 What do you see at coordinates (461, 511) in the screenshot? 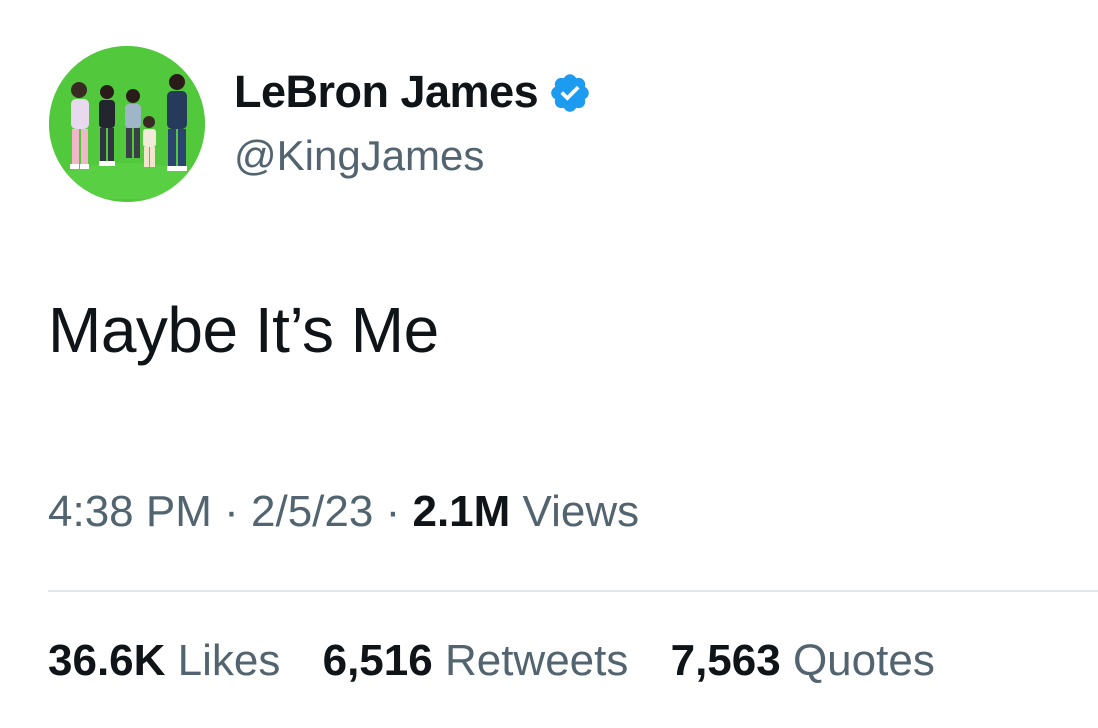
I see `views-count: 2.1M` at bounding box center [461, 511].